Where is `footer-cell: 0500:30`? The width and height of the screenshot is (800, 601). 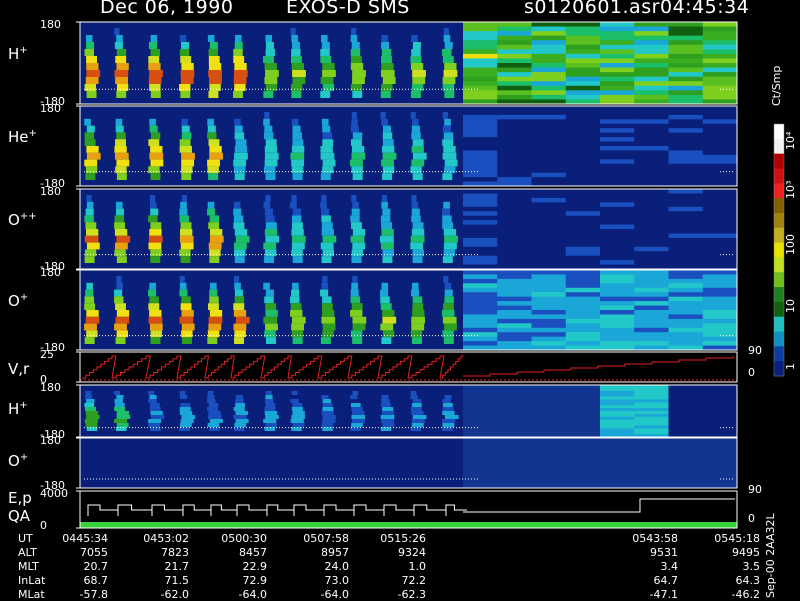 footer-cell: 0500:30 is located at coordinates (244, 538).